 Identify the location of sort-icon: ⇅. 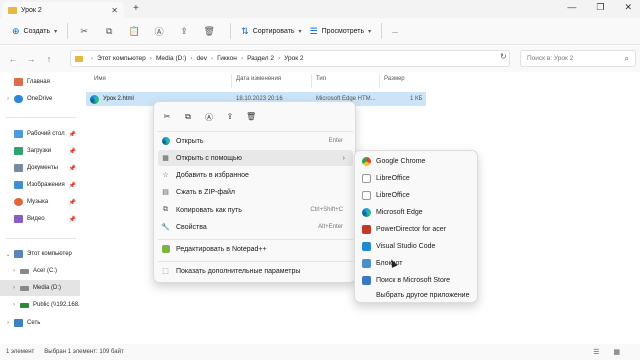
(245, 30).